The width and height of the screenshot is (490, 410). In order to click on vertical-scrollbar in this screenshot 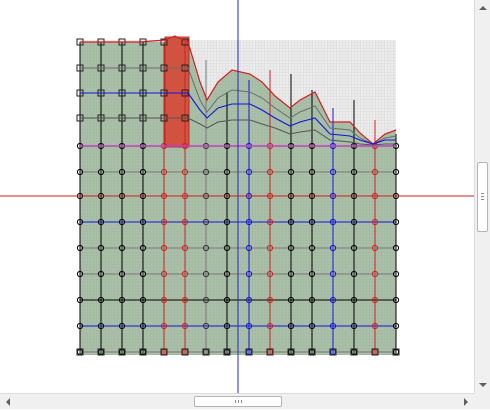, I will do `click(482, 196)`.